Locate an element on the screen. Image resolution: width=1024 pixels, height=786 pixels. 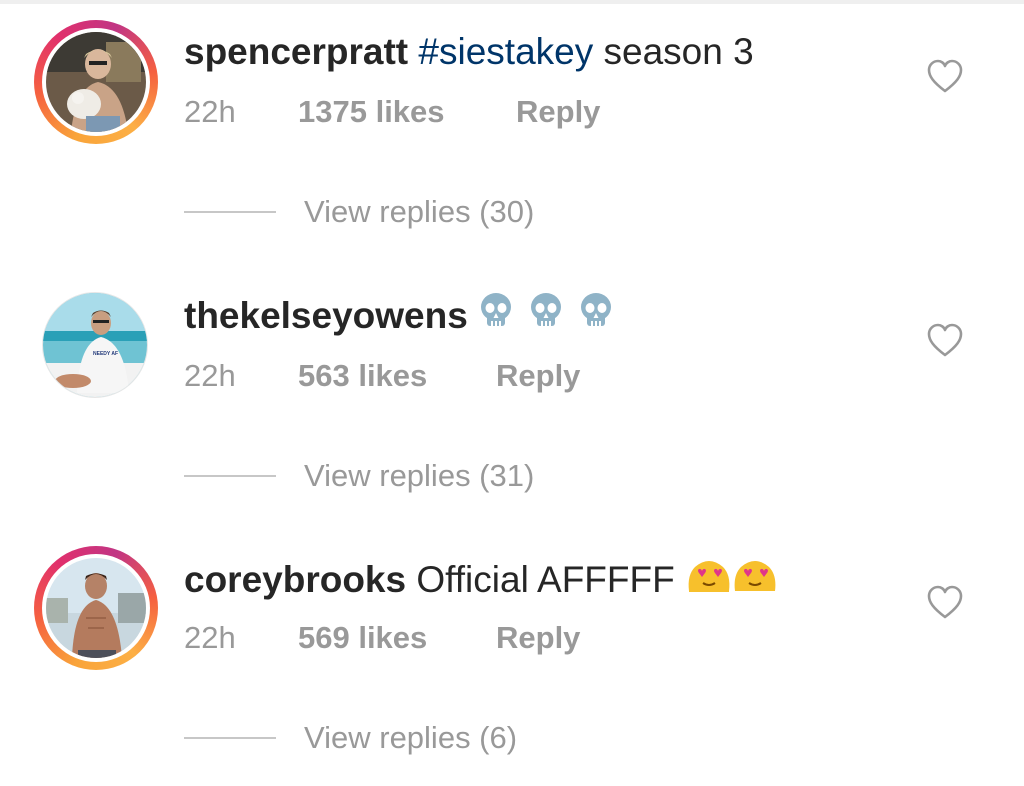
view-replies-label: View replies (31) is located at coordinates (419, 475).